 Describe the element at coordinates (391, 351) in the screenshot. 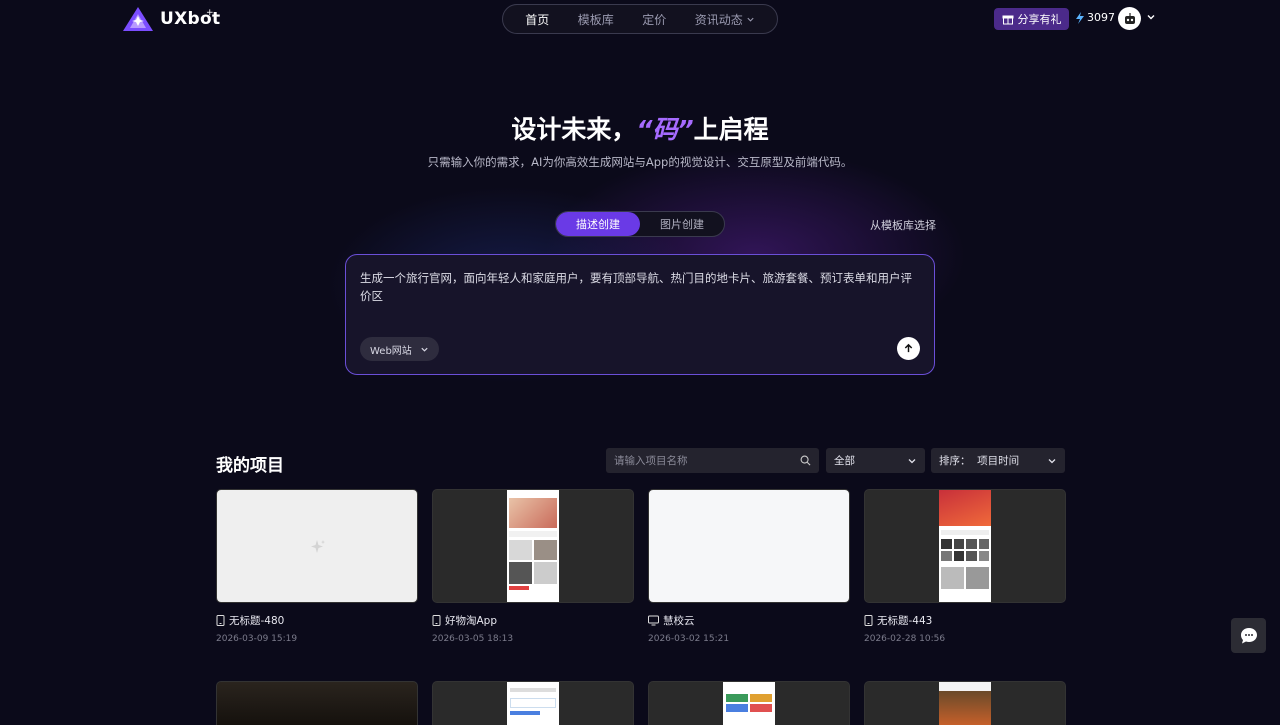

I see `platform-type-value: Web网站` at that location.